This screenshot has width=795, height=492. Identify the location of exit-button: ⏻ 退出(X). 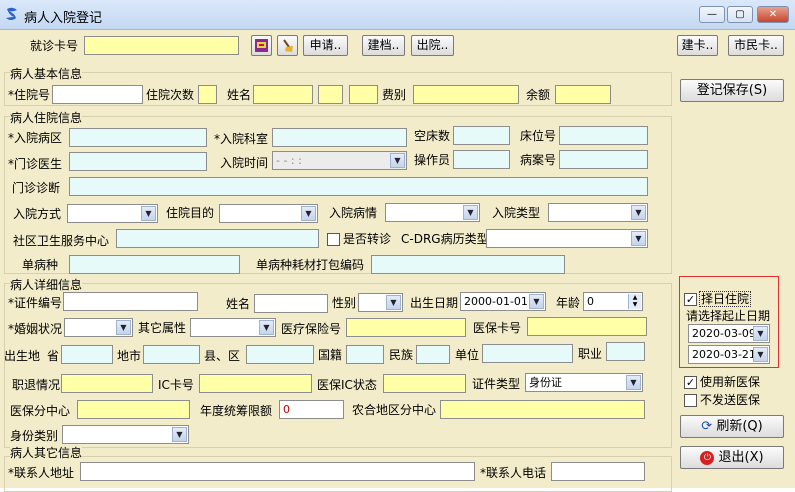
(732, 457).